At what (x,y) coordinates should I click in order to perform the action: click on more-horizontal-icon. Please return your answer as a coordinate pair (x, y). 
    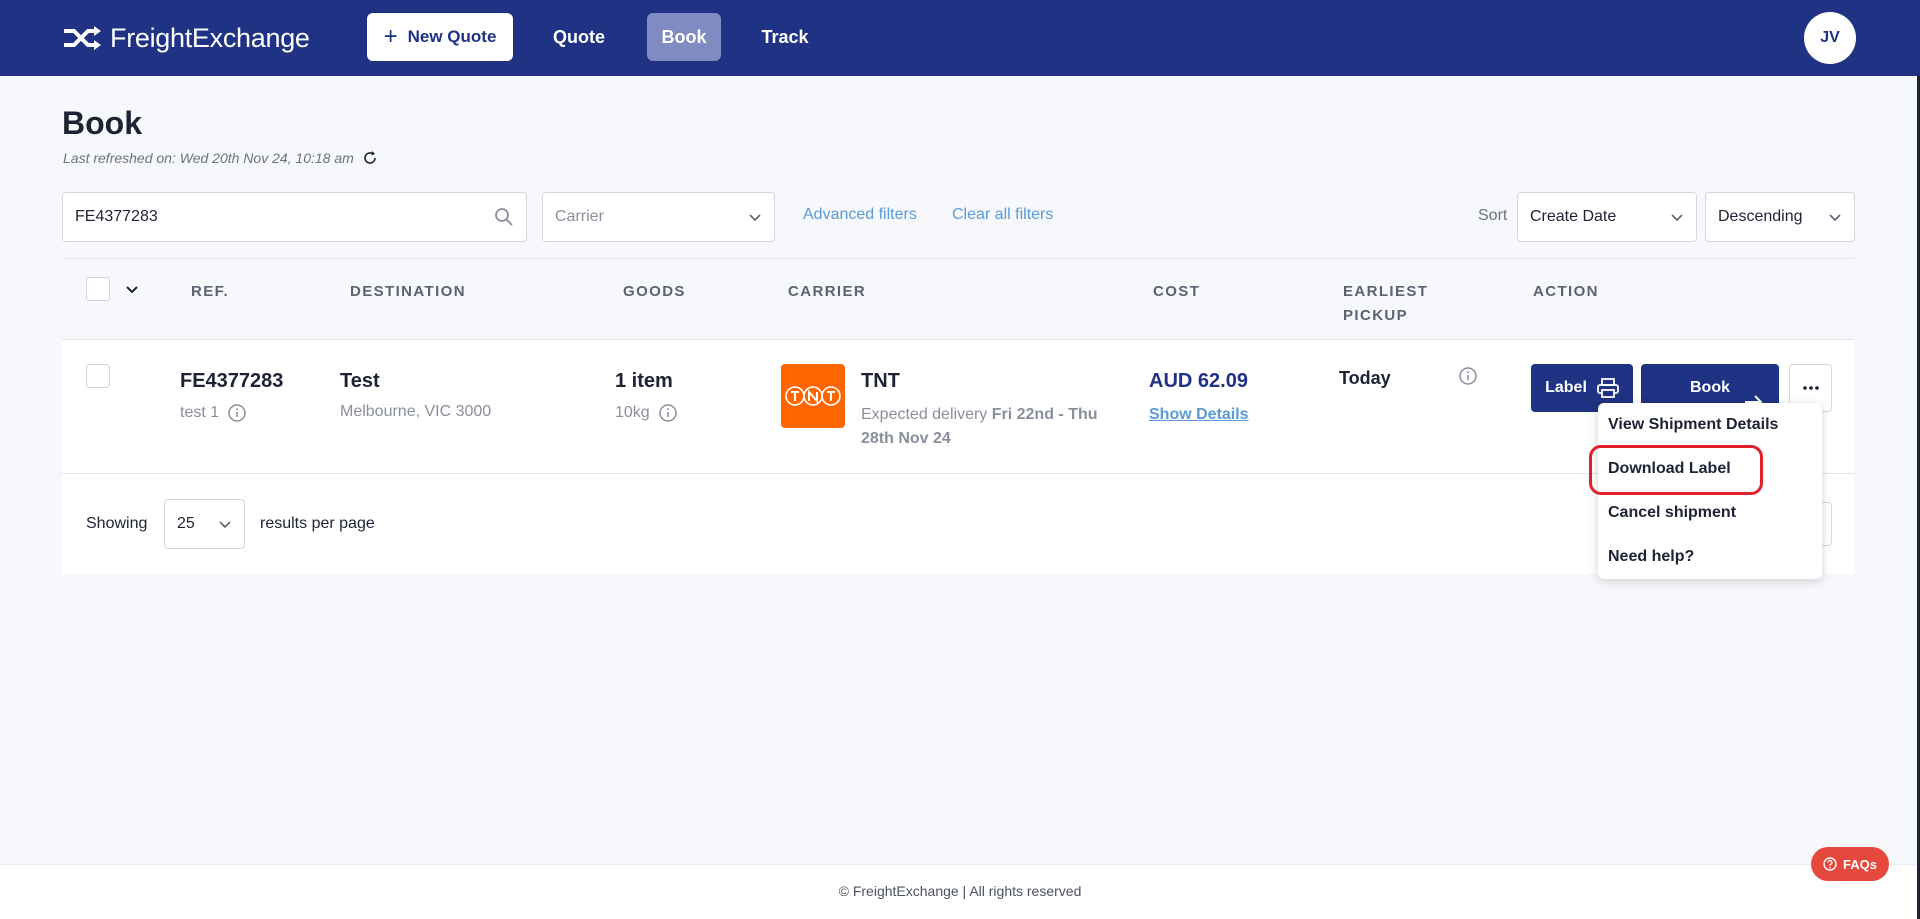
    Looking at the image, I should click on (1810, 388).